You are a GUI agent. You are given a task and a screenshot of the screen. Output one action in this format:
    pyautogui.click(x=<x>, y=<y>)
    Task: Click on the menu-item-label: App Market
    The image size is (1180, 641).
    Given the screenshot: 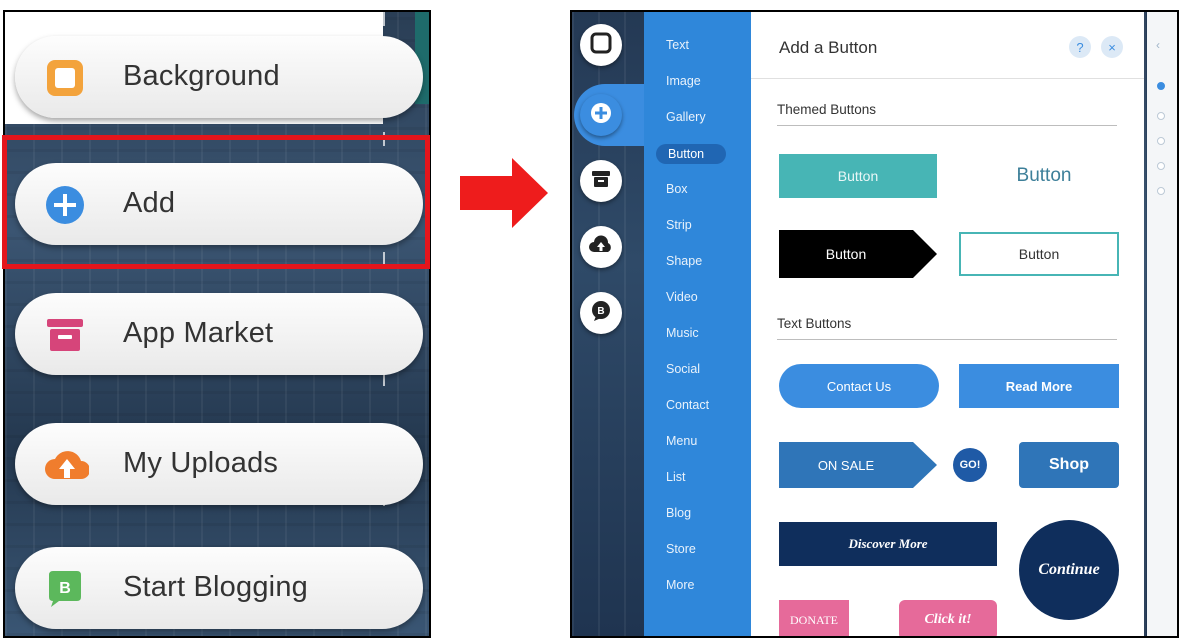 What is the action you would take?
    pyautogui.click(x=198, y=333)
    